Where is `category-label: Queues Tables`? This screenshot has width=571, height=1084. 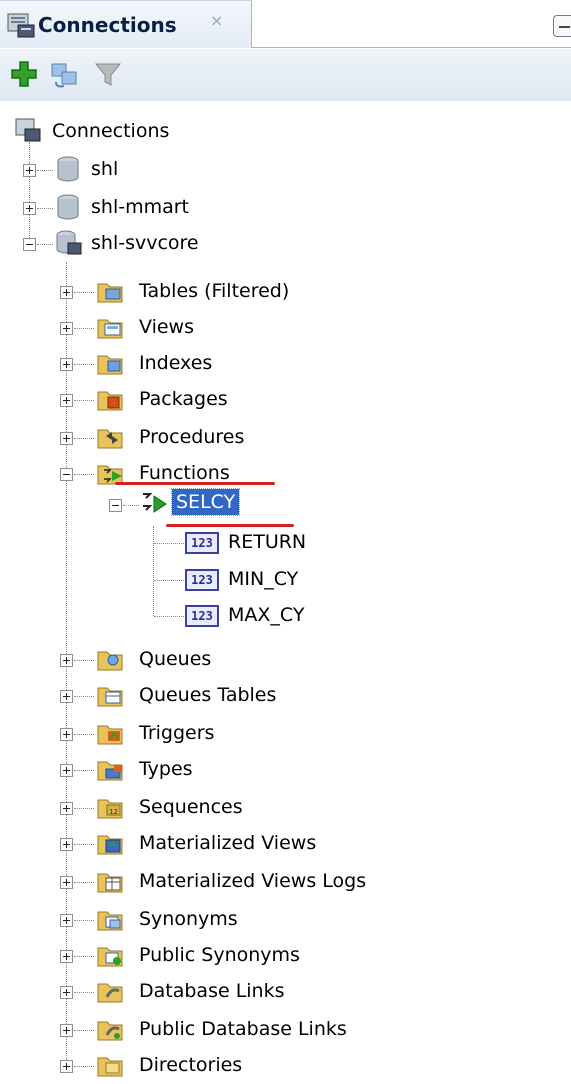
category-label: Queues Tables is located at coordinates (208, 695).